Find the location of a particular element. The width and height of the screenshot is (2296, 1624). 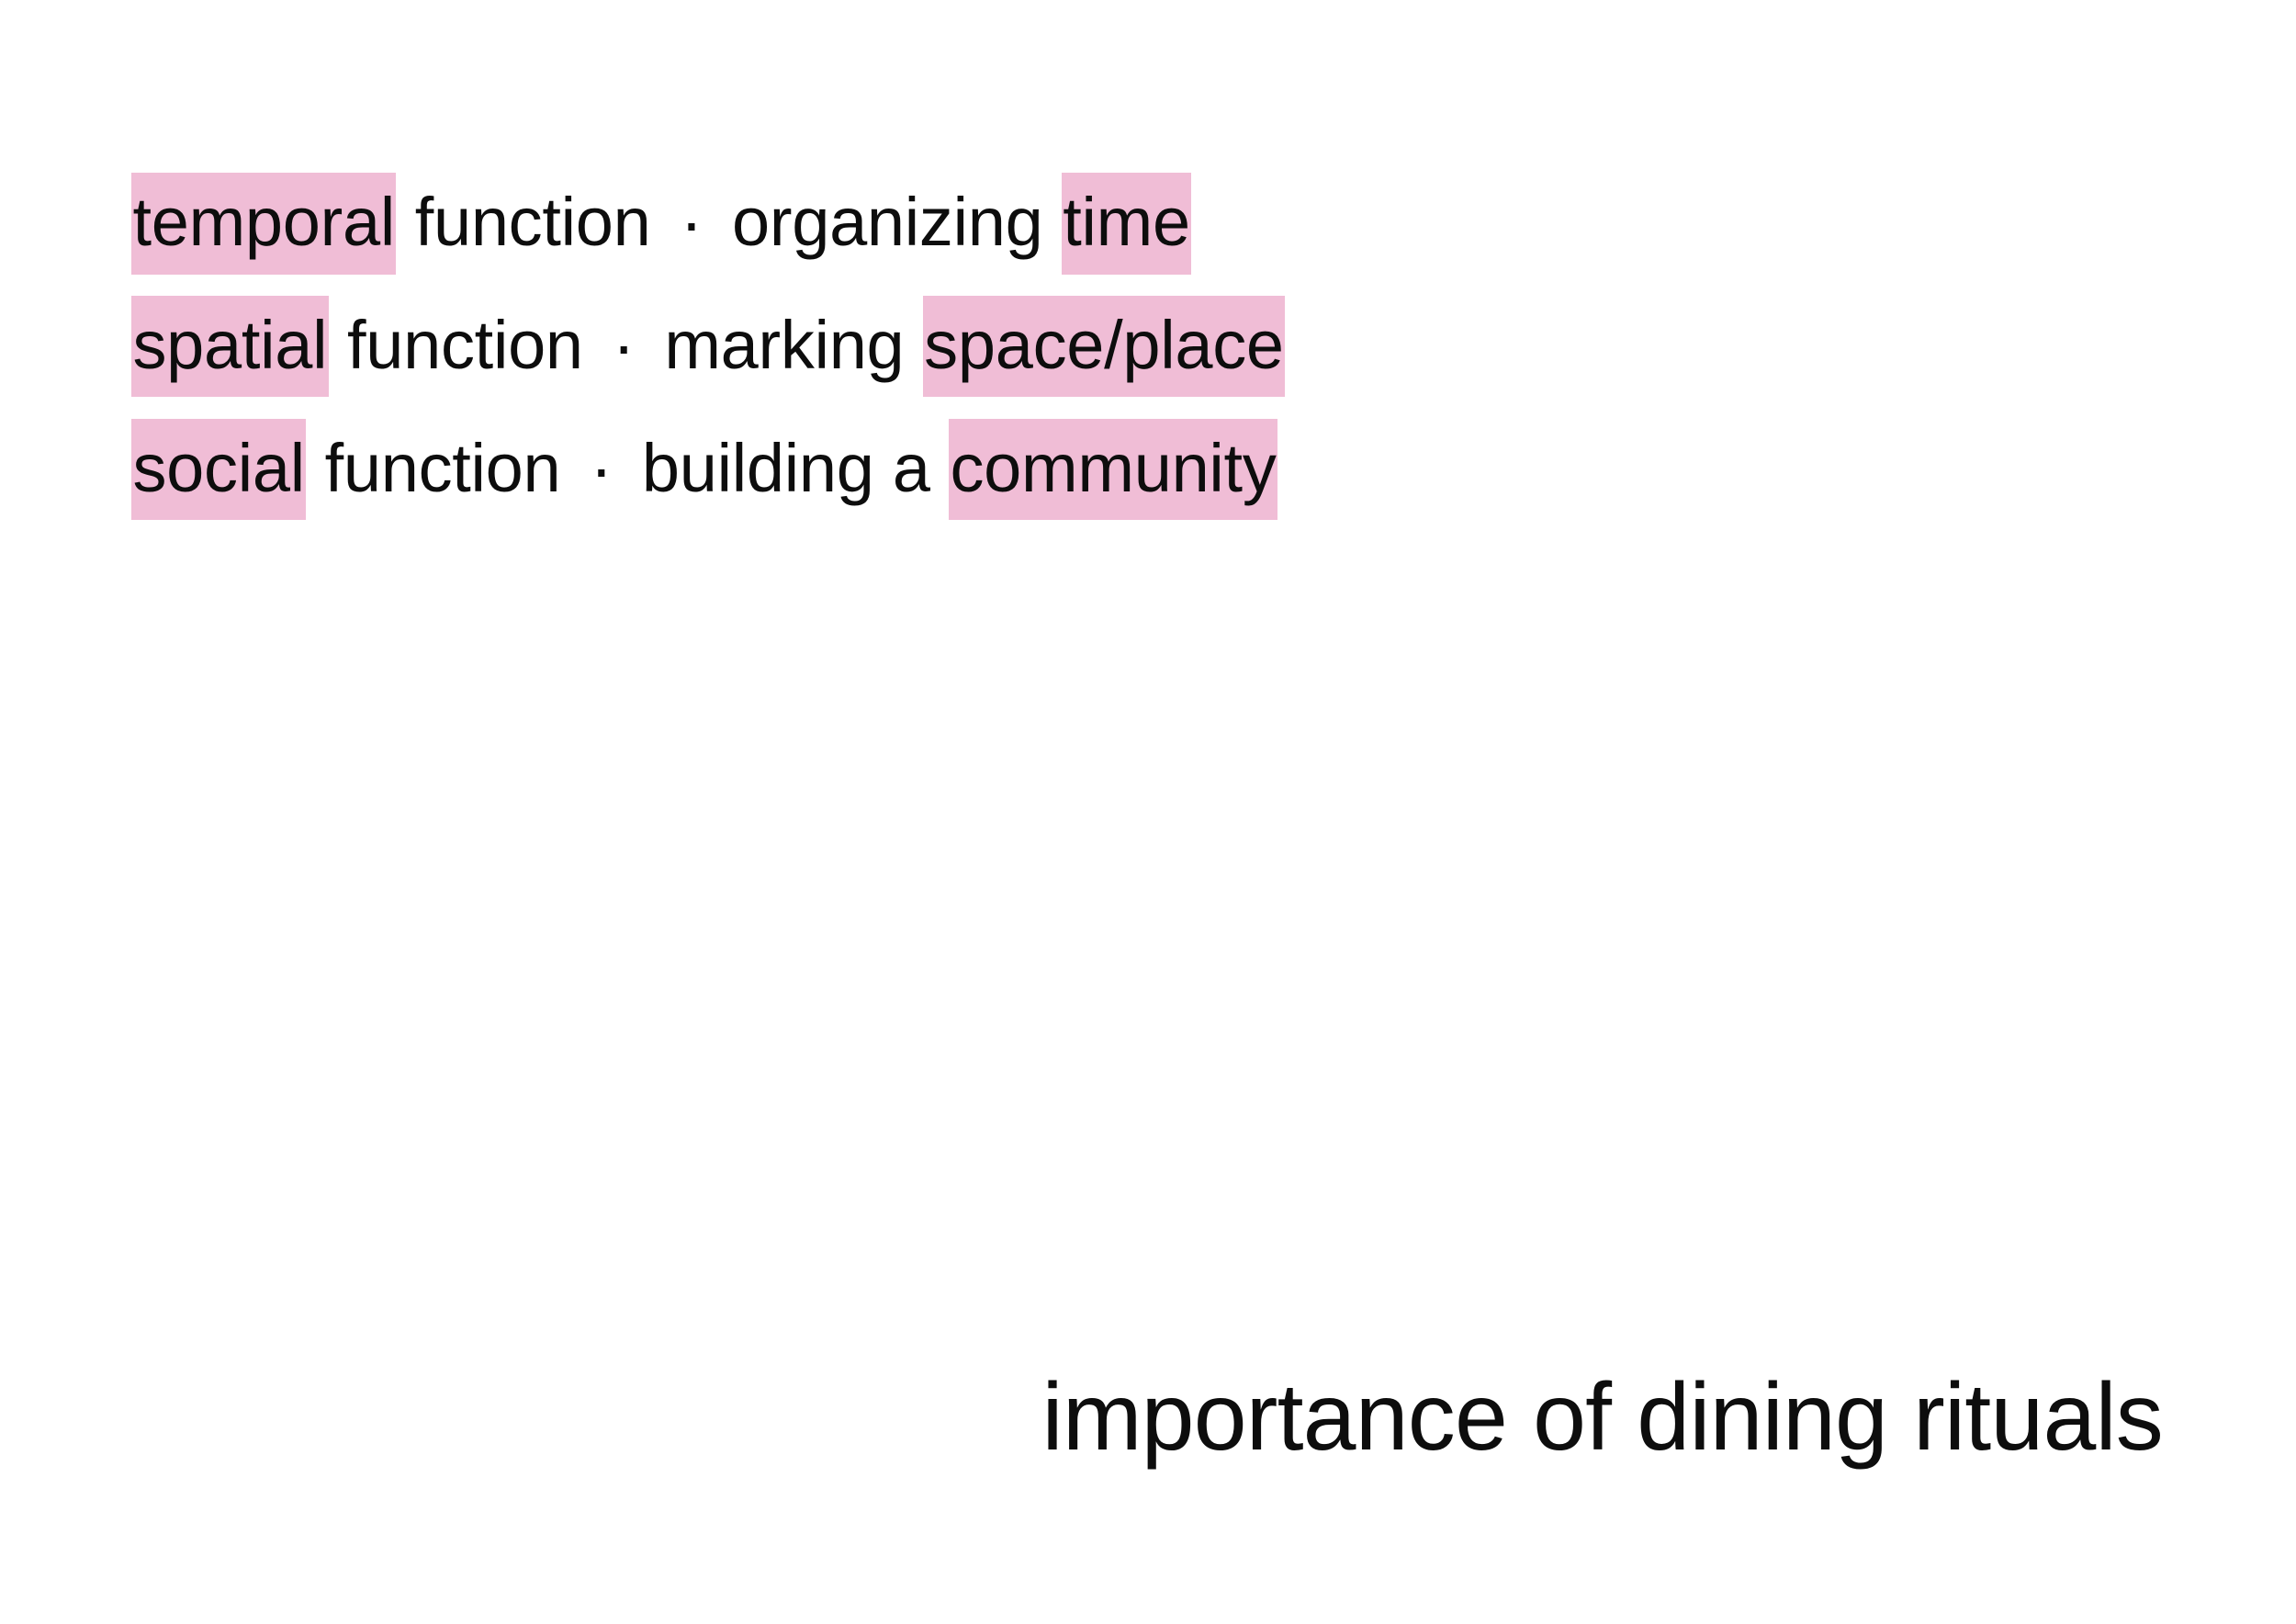

highlight-time: time is located at coordinates (1126, 224).